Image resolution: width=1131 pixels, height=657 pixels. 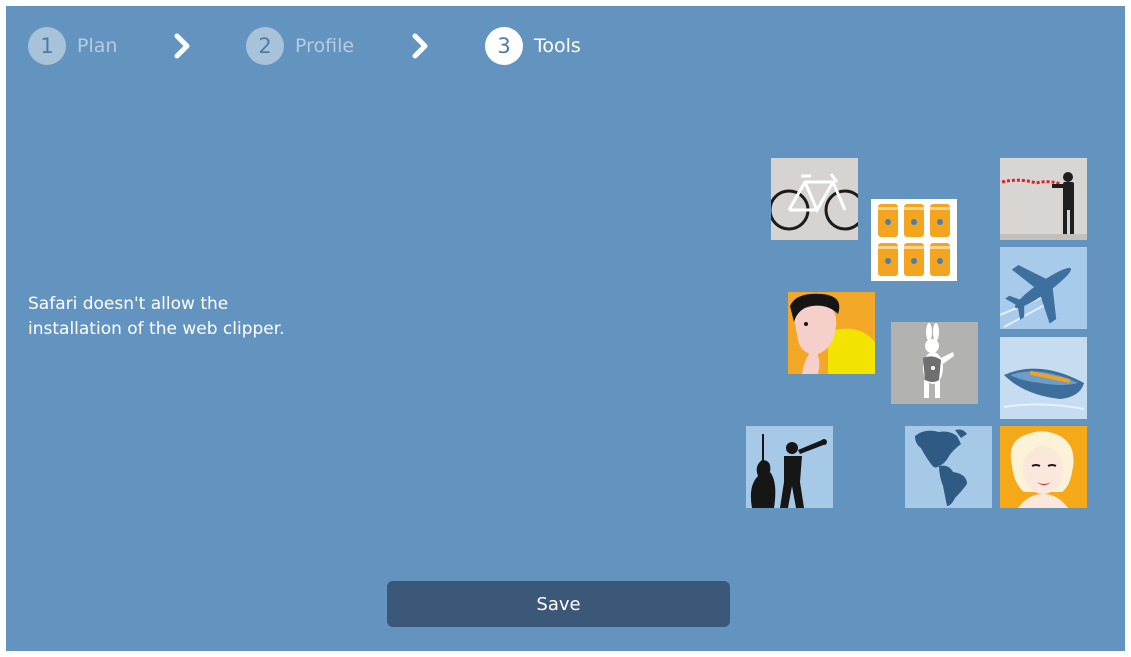 What do you see at coordinates (814, 199) in the screenshot?
I see `bicycle-icon` at bounding box center [814, 199].